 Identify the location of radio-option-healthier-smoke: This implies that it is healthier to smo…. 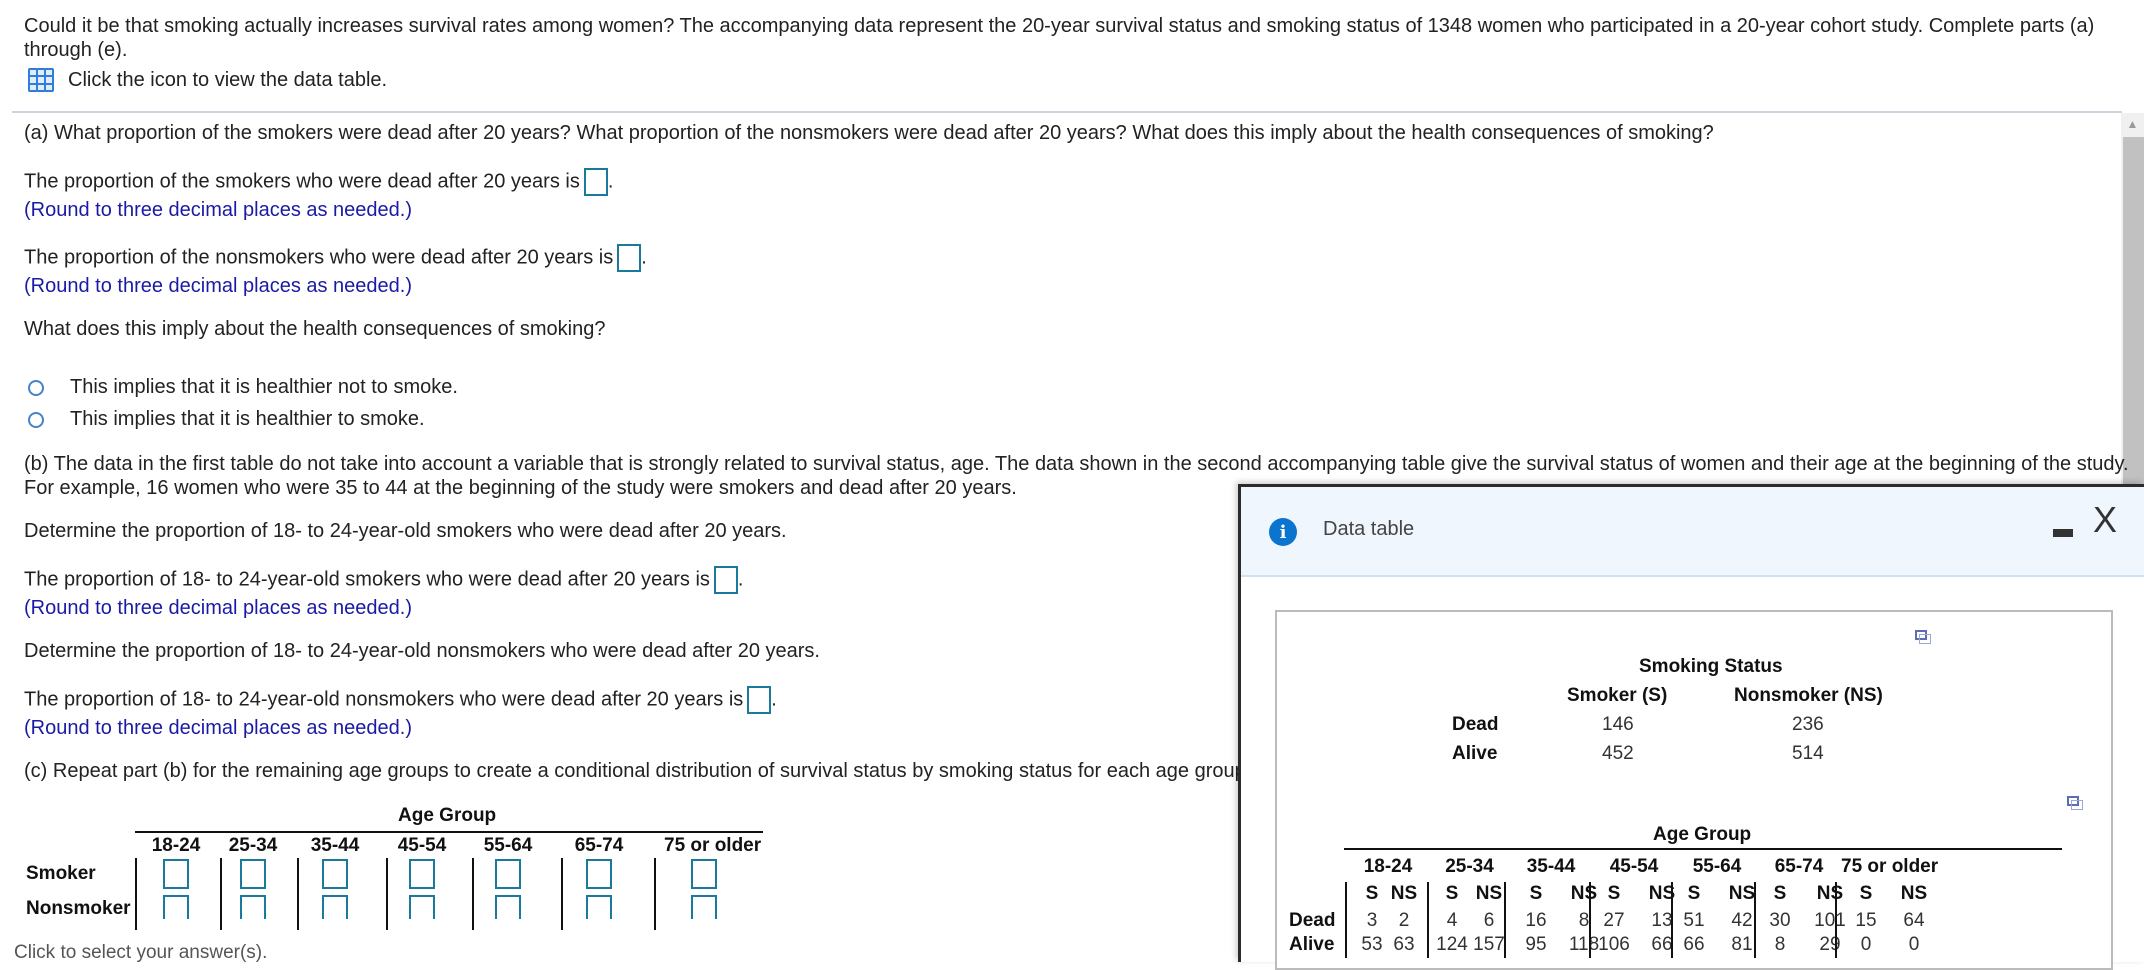
(226, 419).